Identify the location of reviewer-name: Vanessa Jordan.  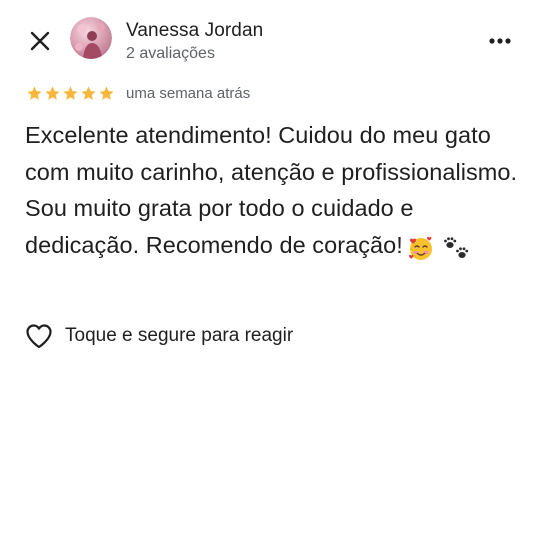
(194, 31).